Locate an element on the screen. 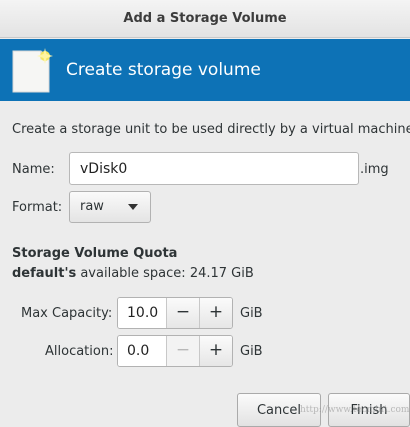  available-space-text: default's available space: 24.17 GiB is located at coordinates (133, 273).